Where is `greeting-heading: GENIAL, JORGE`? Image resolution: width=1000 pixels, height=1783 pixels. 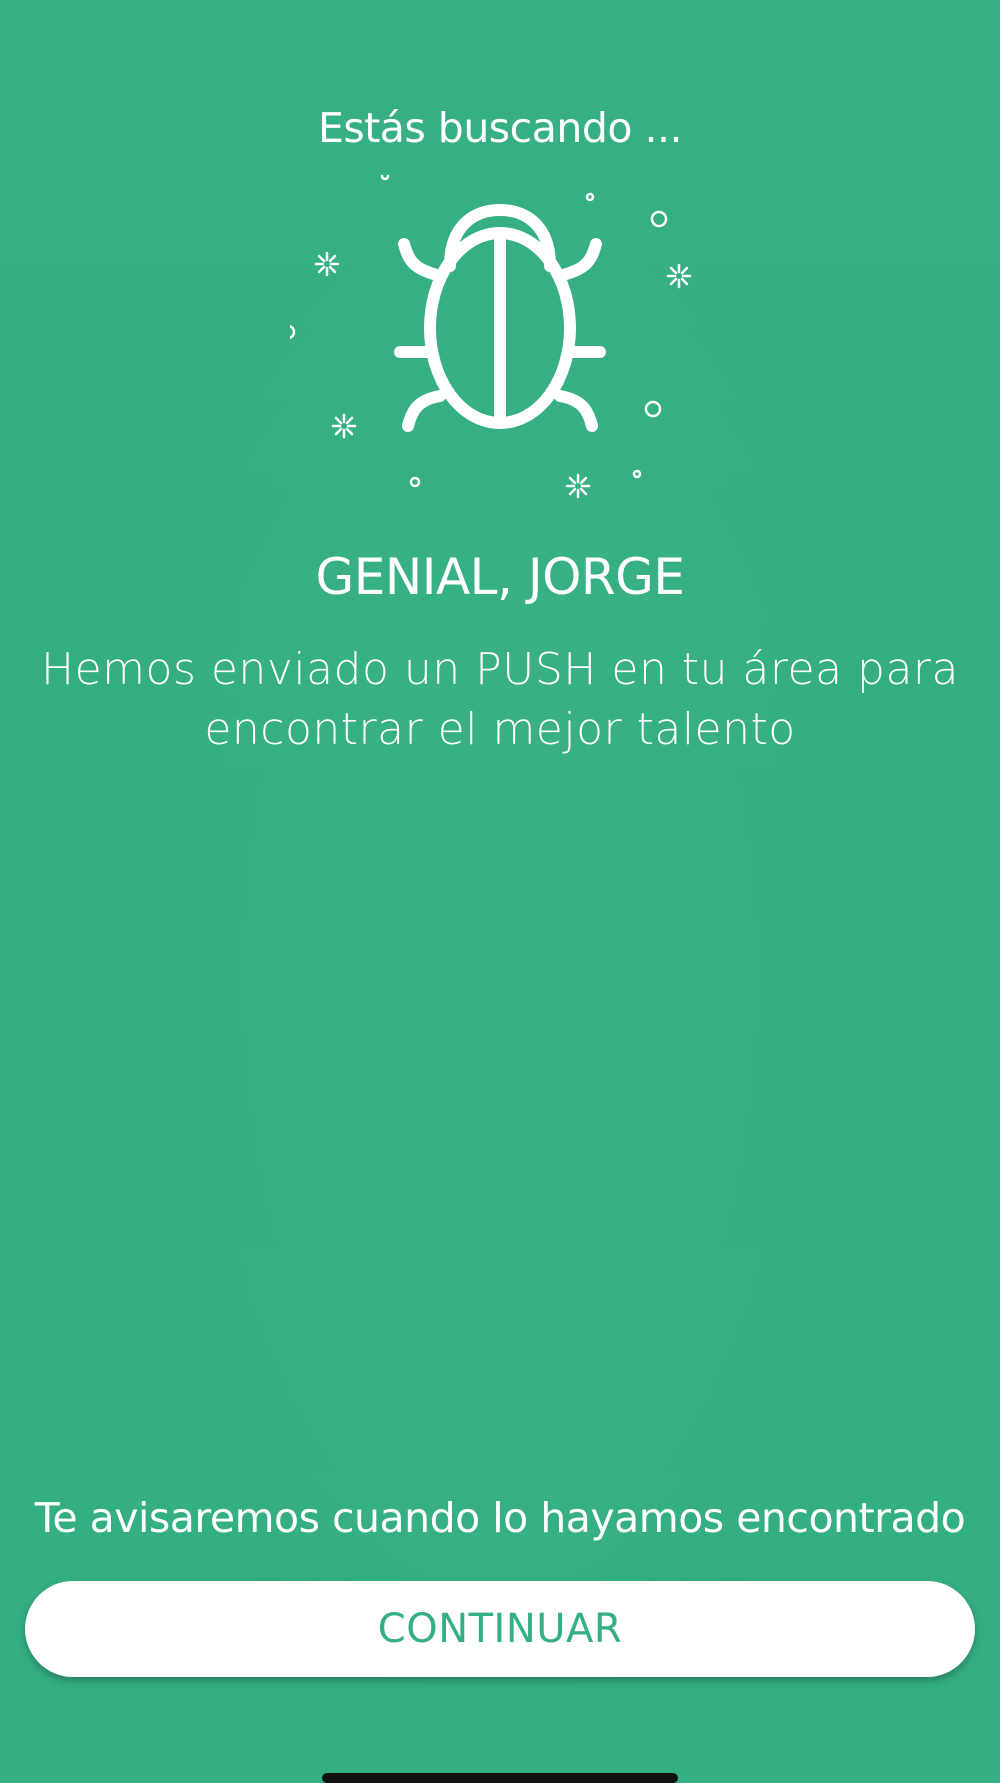
greeting-heading: GENIAL, JORGE is located at coordinates (500, 577).